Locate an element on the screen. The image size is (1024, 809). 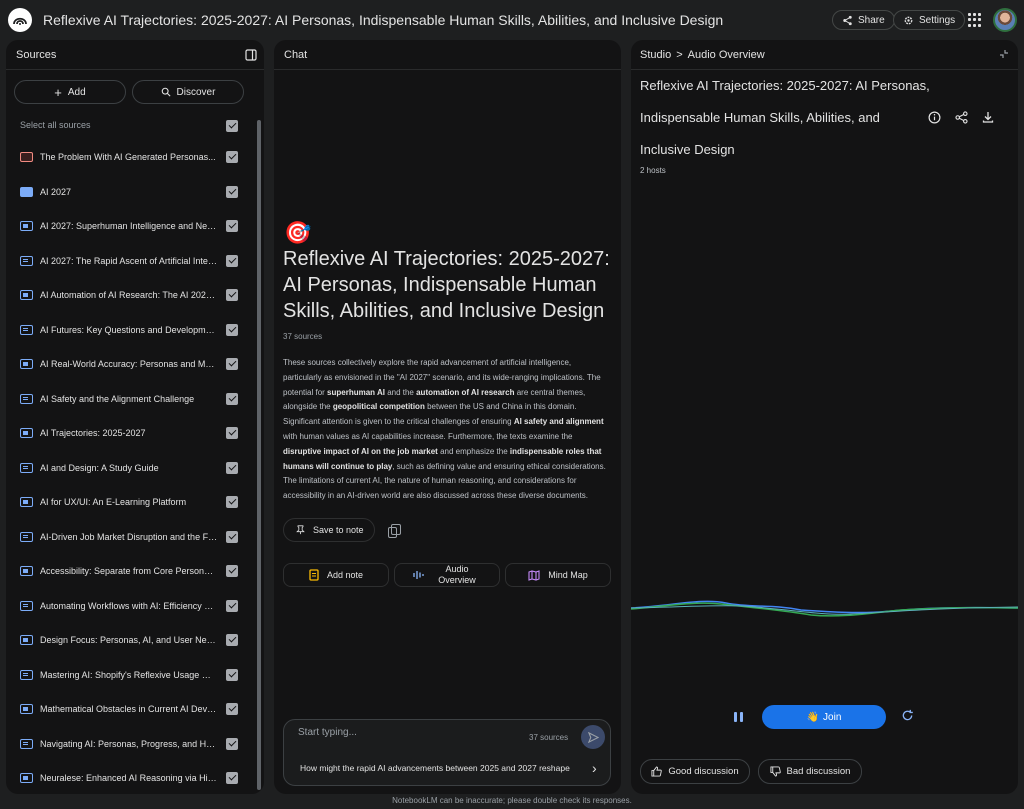
web-icon is located at coordinates (26, 191).